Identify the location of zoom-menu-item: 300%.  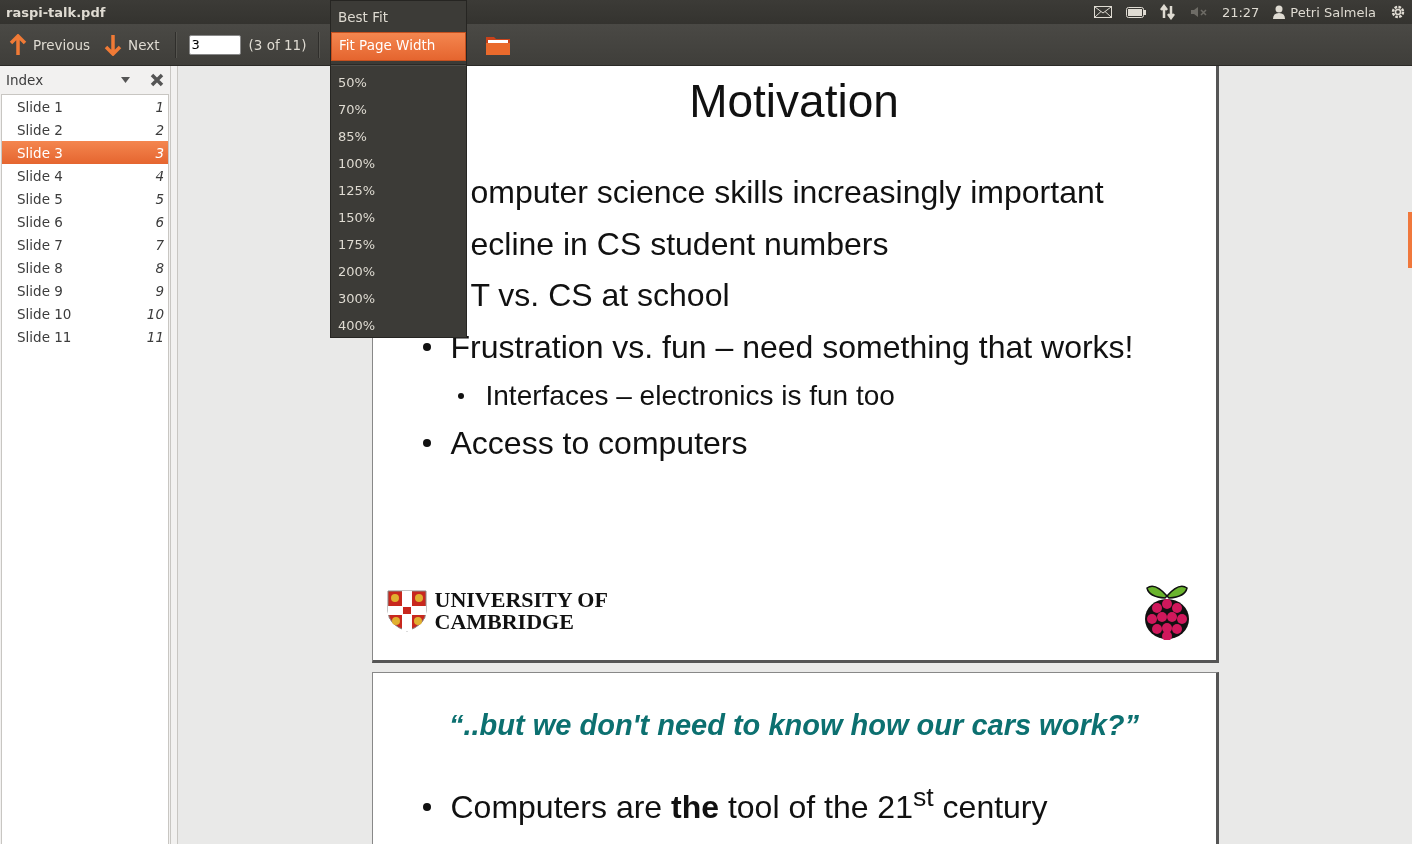
(398, 299).